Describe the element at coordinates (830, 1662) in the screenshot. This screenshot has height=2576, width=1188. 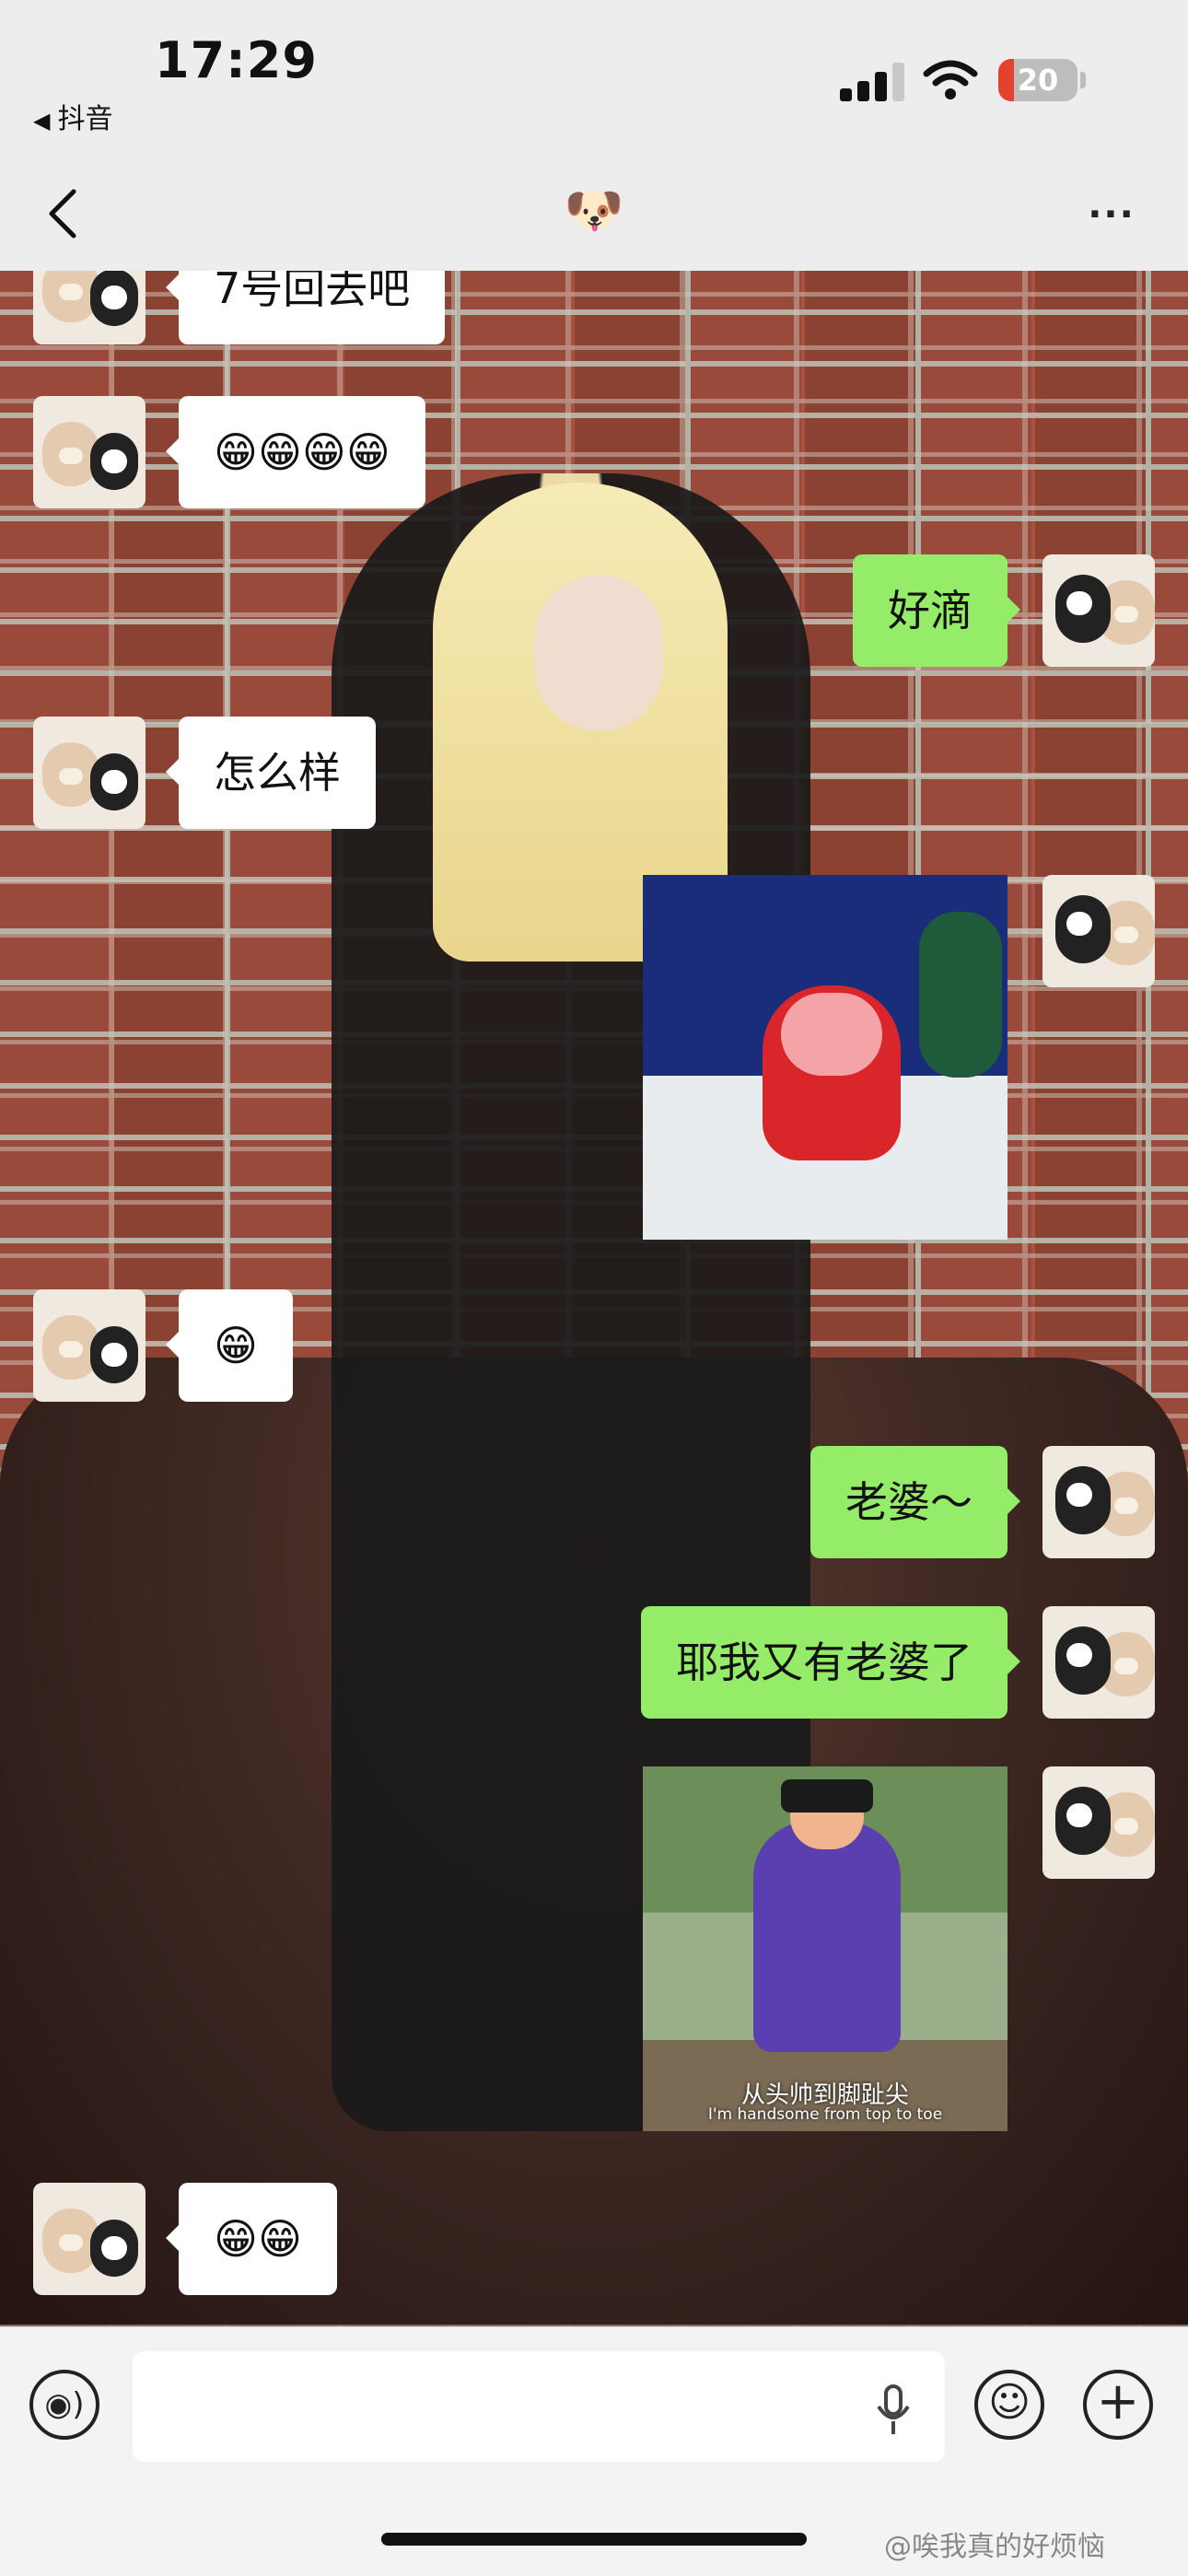
I see `sent-message-bubble: 耶我又有老婆了` at that location.